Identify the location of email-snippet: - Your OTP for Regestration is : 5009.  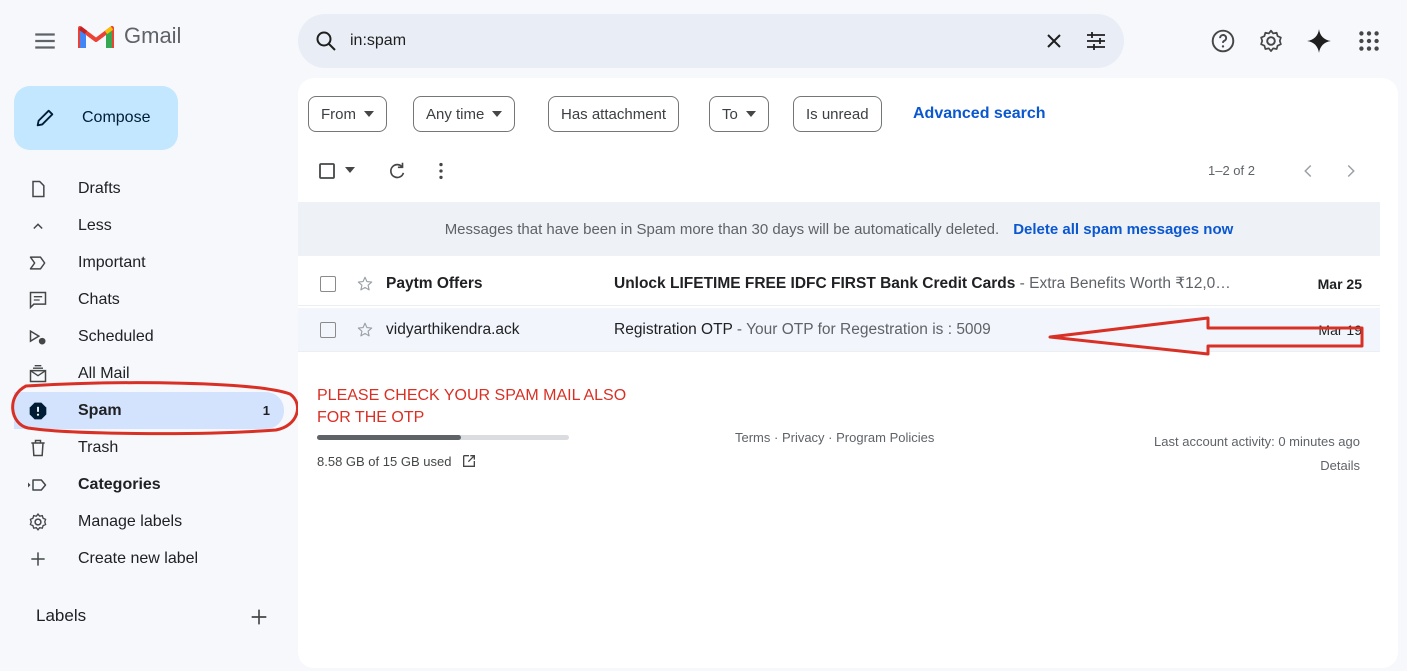
(861, 329).